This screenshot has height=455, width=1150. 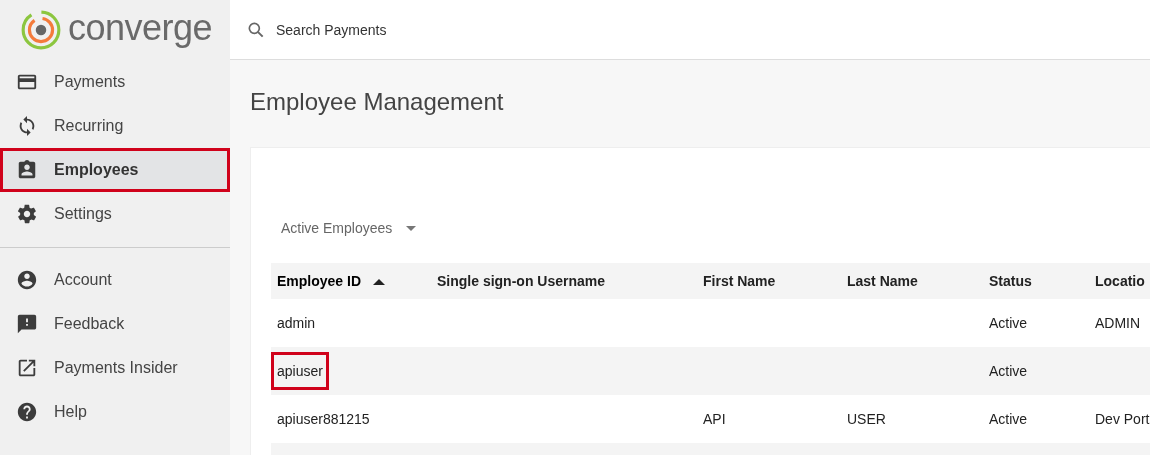 I want to click on table-cell-text: API, so click(x=714, y=419).